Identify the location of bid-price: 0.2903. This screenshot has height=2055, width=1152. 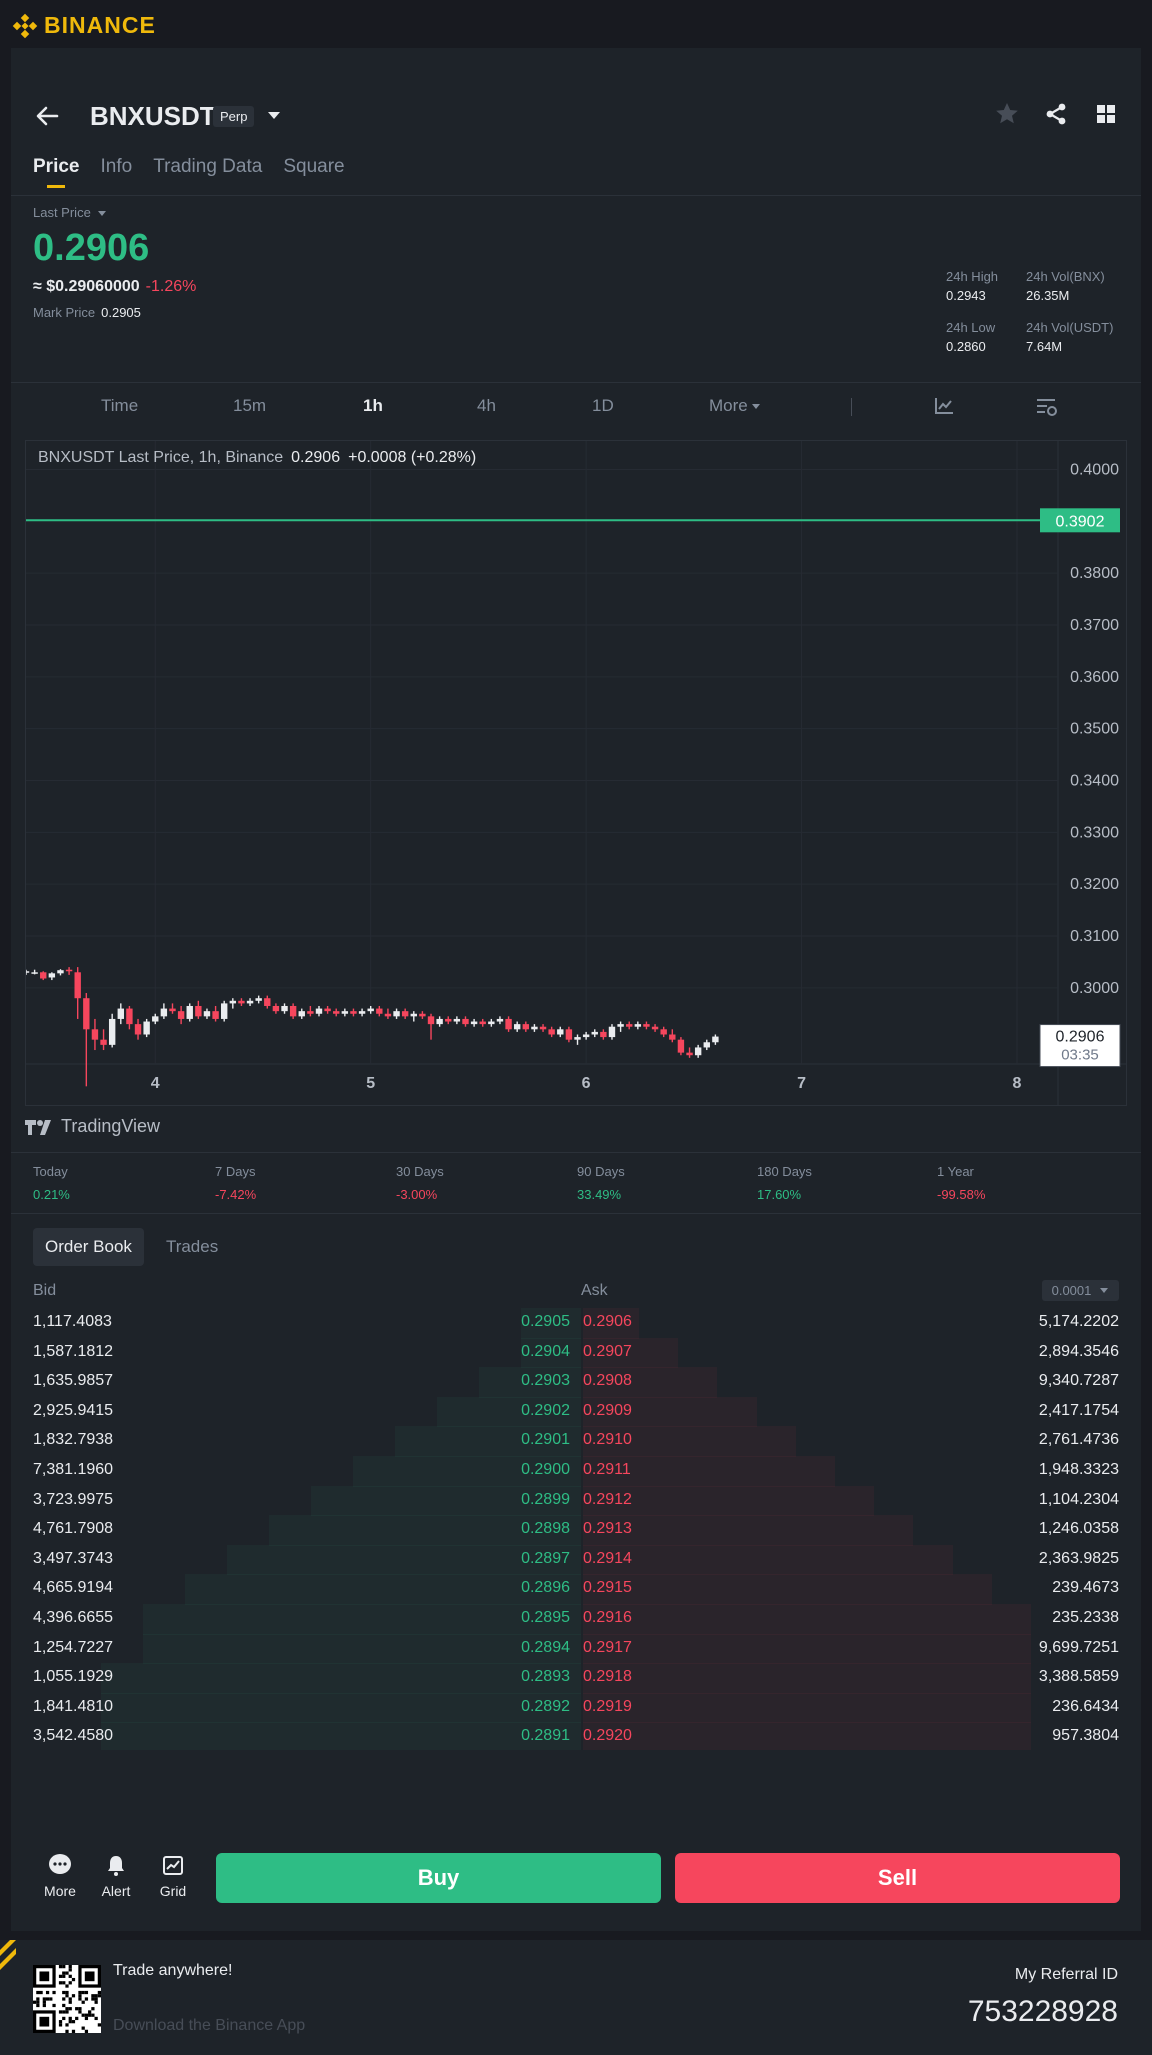
(545, 1381).